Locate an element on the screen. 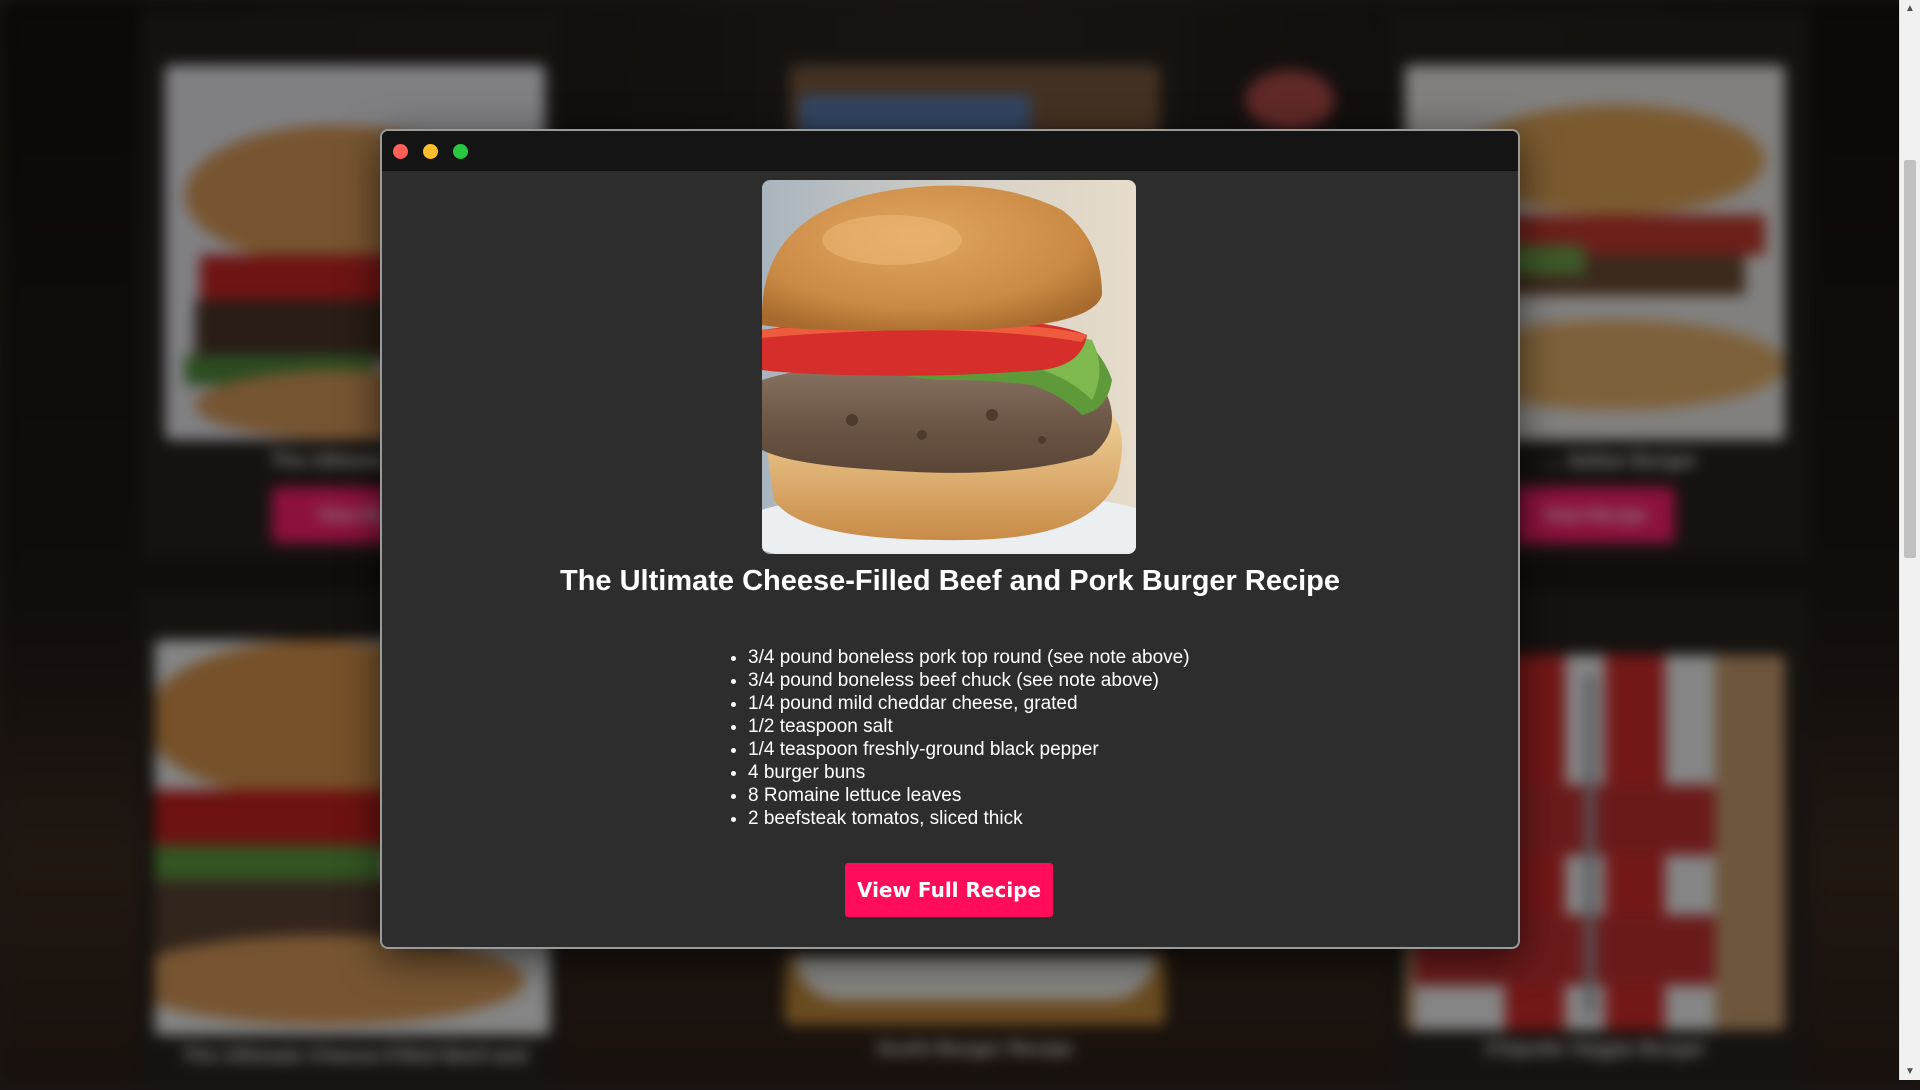  scroll-up-arrow-icon: ▲ is located at coordinates (1910, 8).